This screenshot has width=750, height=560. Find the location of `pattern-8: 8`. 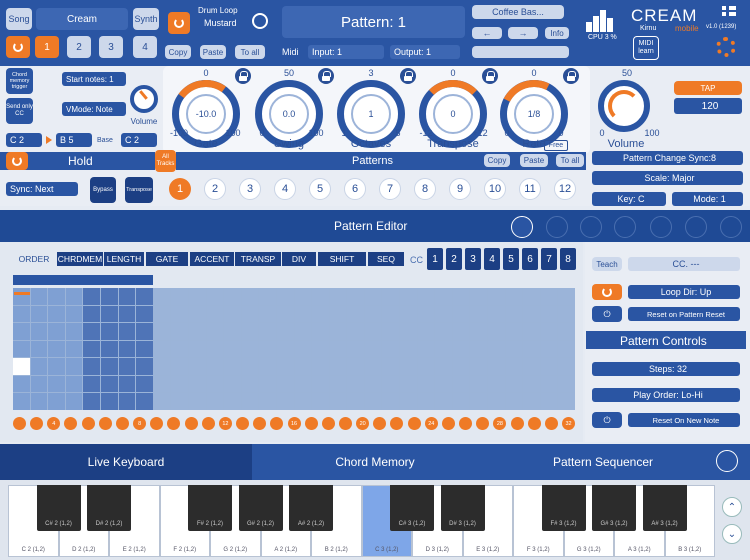

pattern-8: 8 is located at coordinates (425, 189).